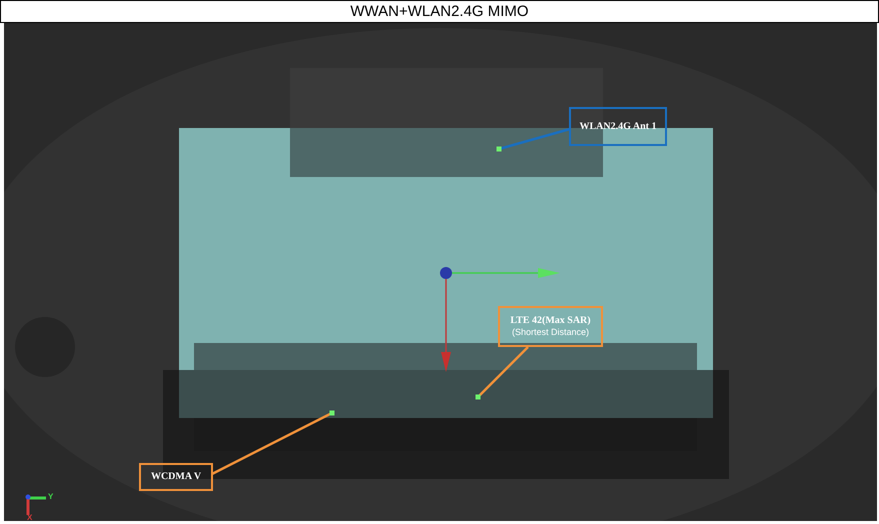 Image resolution: width=879 pixels, height=524 pixels. What do you see at coordinates (551, 332) in the screenshot?
I see `annotation-note: (Shortest Distance)` at bounding box center [551, 332].